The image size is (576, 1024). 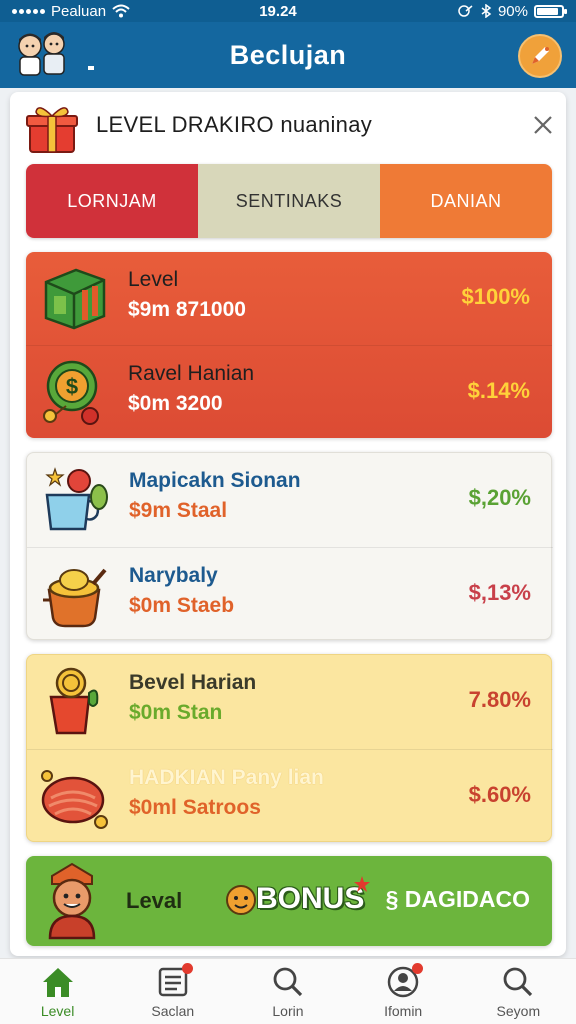 I want to click on bluetooth-icon, so click(x=486, y=11).